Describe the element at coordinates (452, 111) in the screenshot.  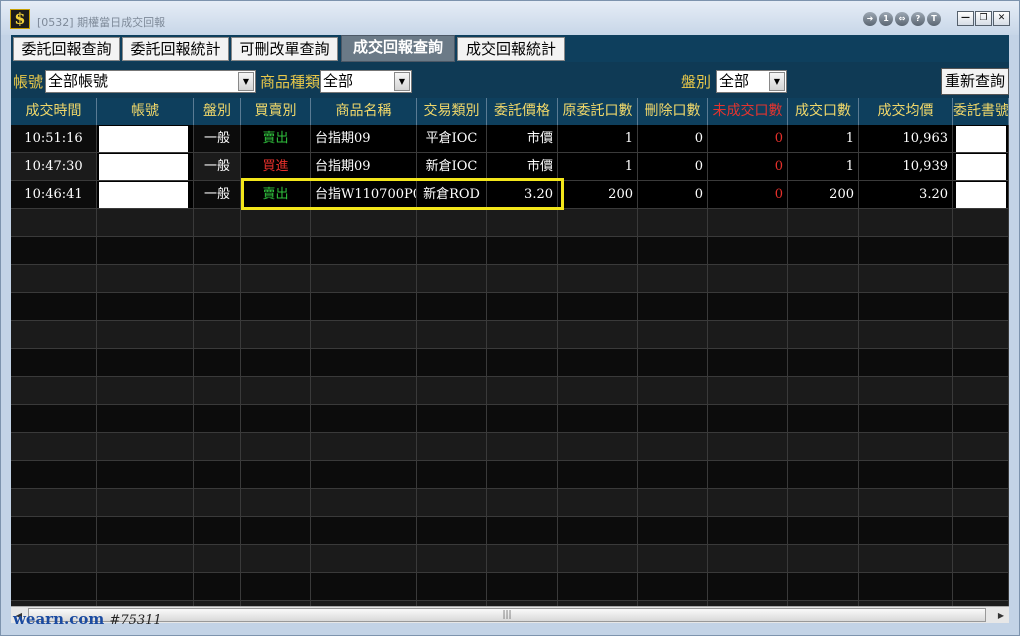
I see `column-header-trade-type: 交易類別` at that location.